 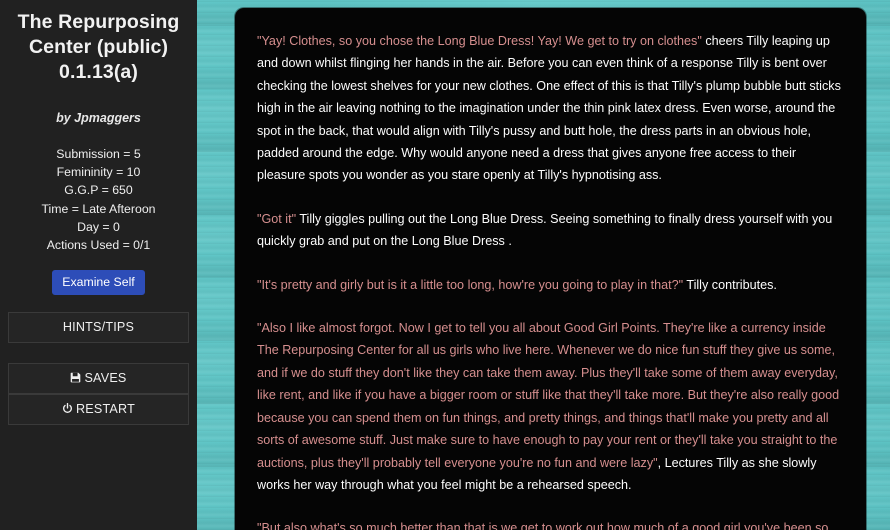 I want to click on stat-femininity: Femininity = 10, so click(x=98, y=172).